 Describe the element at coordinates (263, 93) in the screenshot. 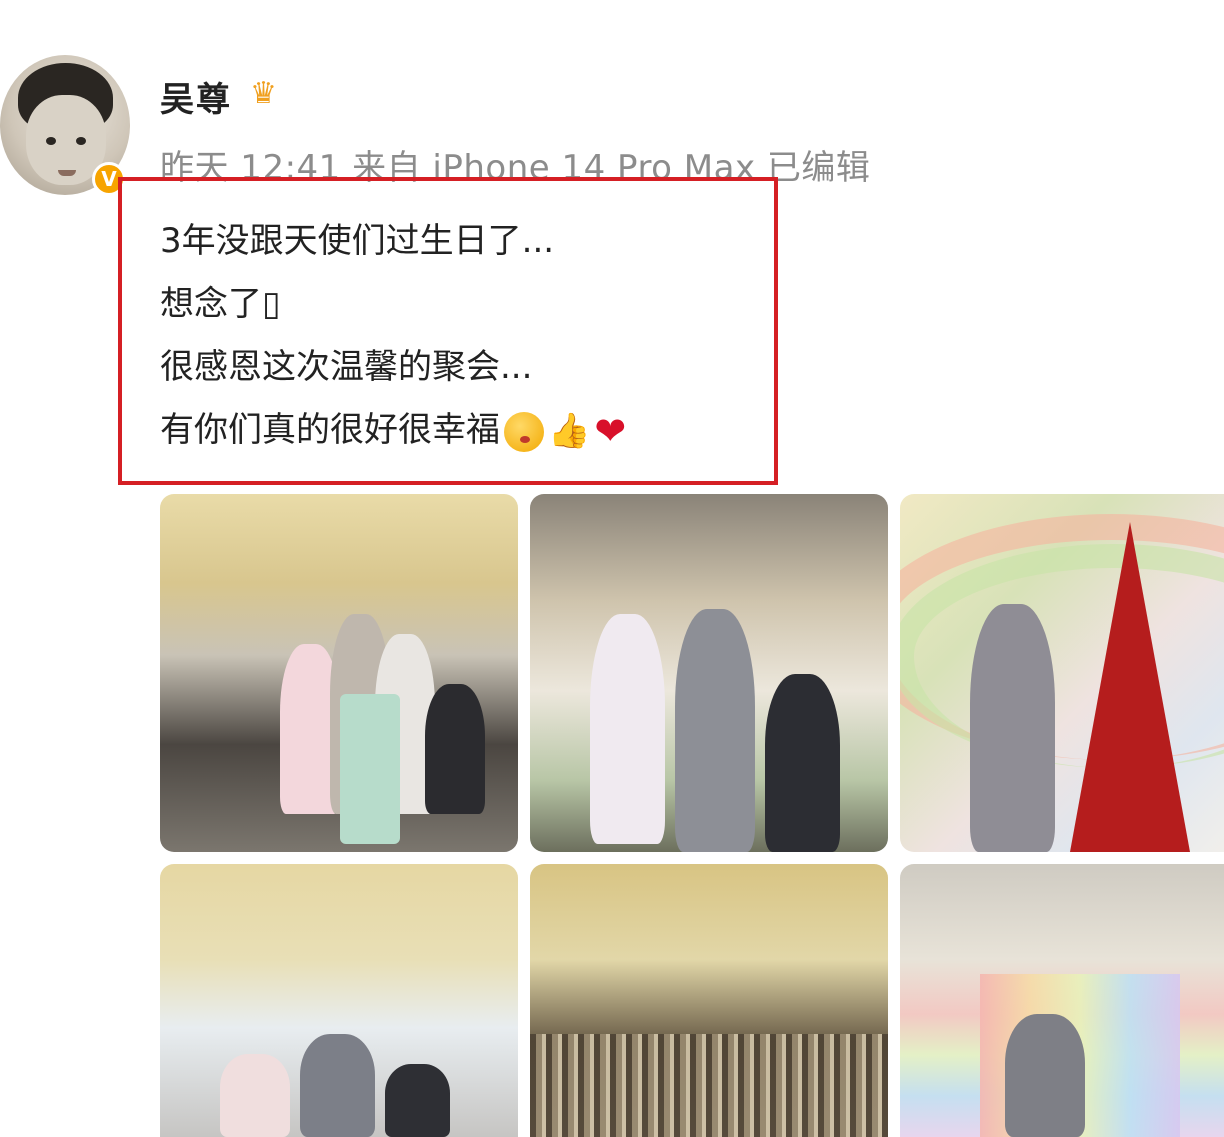

I see `crown-icon: ♛` at that location.